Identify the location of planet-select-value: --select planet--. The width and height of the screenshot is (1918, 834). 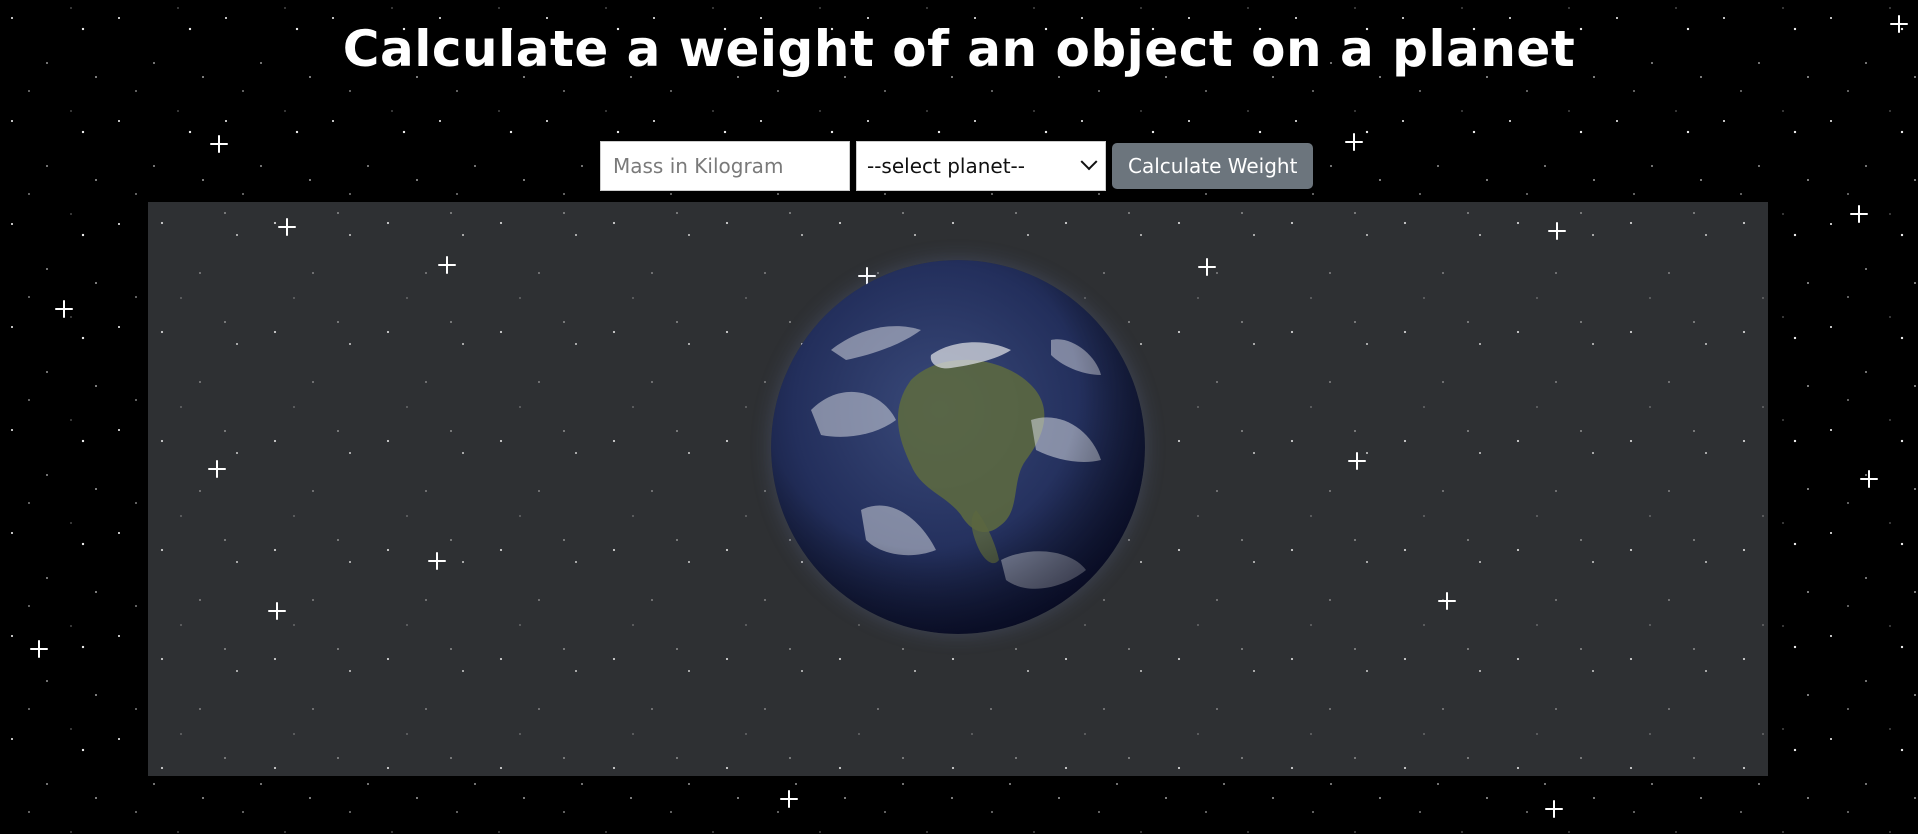
(946, 166).